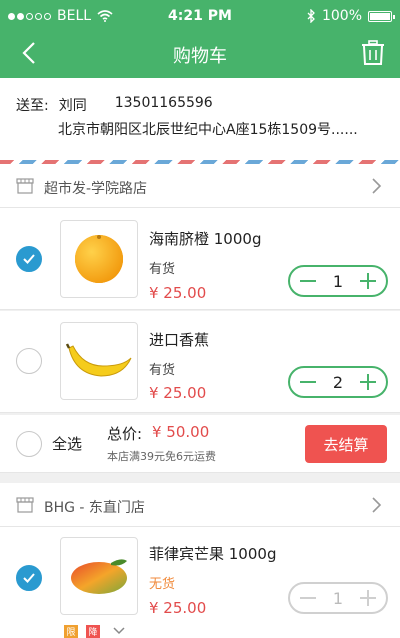 Image resolution: width=400 pixels, height=638 pixels. I want to click on product-name: 海南脐橙 1000g, so click(205, 238).